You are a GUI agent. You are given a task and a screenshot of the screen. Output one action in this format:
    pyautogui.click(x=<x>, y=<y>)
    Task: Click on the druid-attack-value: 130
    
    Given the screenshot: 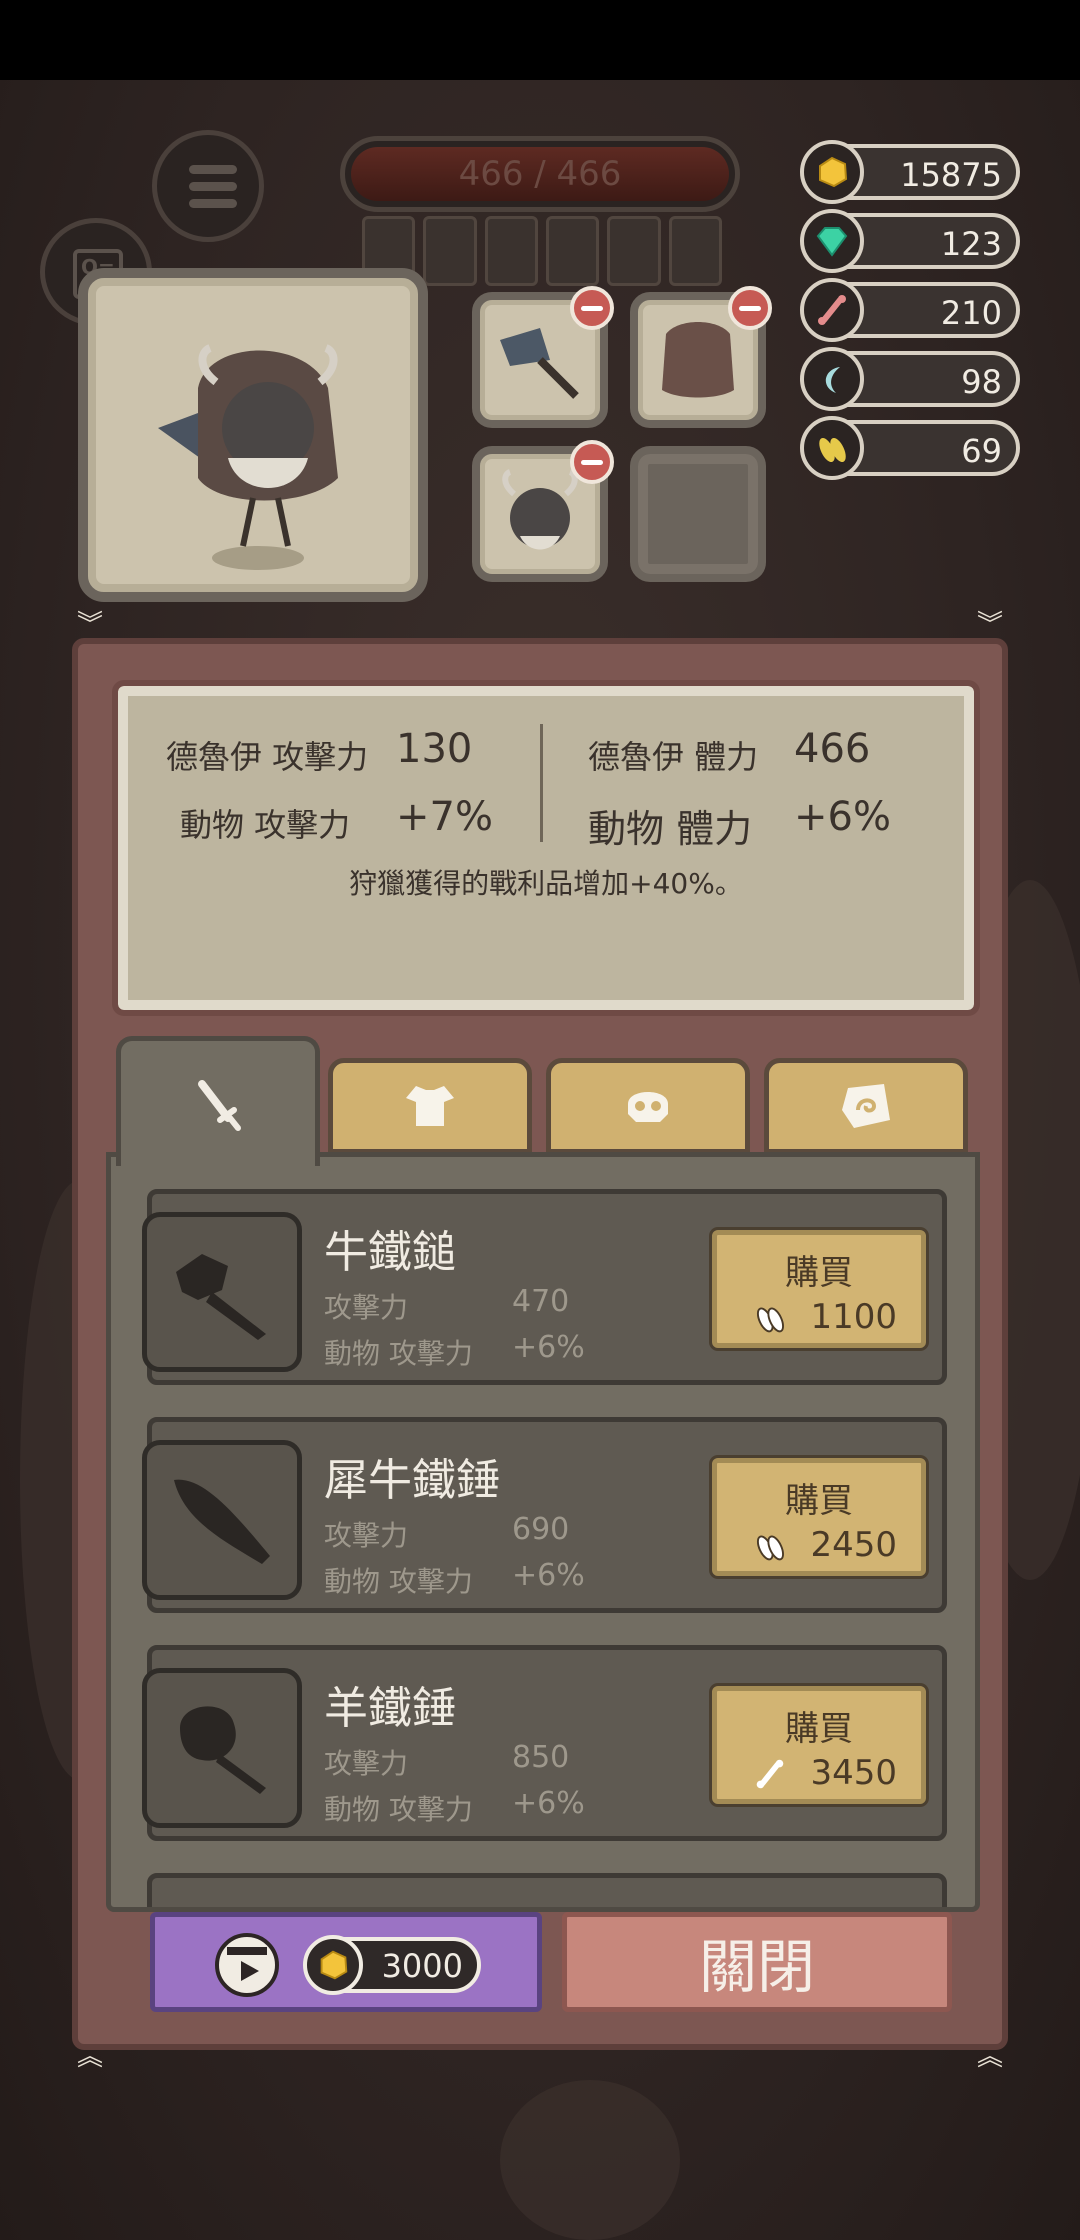 What is the action you would take?
    pyautogui.click(x=434, y=749)
    